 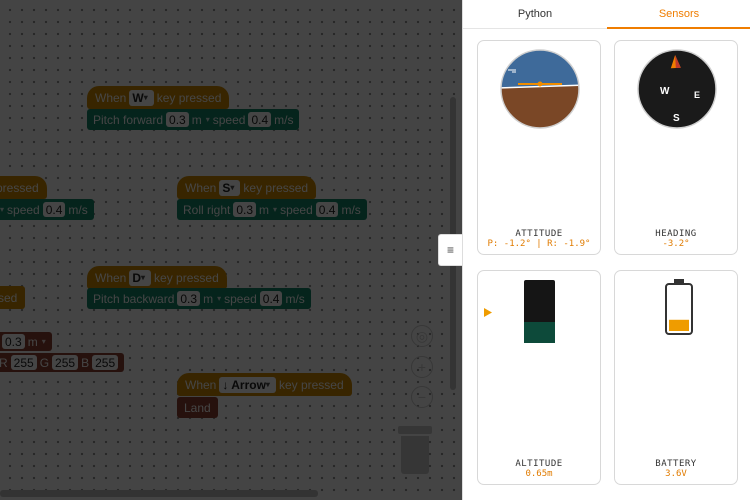 What do you see at coordinates (159, 493) in the screenshot?
I see `horizontal-scrollbar` at bounding box center [159, 493].